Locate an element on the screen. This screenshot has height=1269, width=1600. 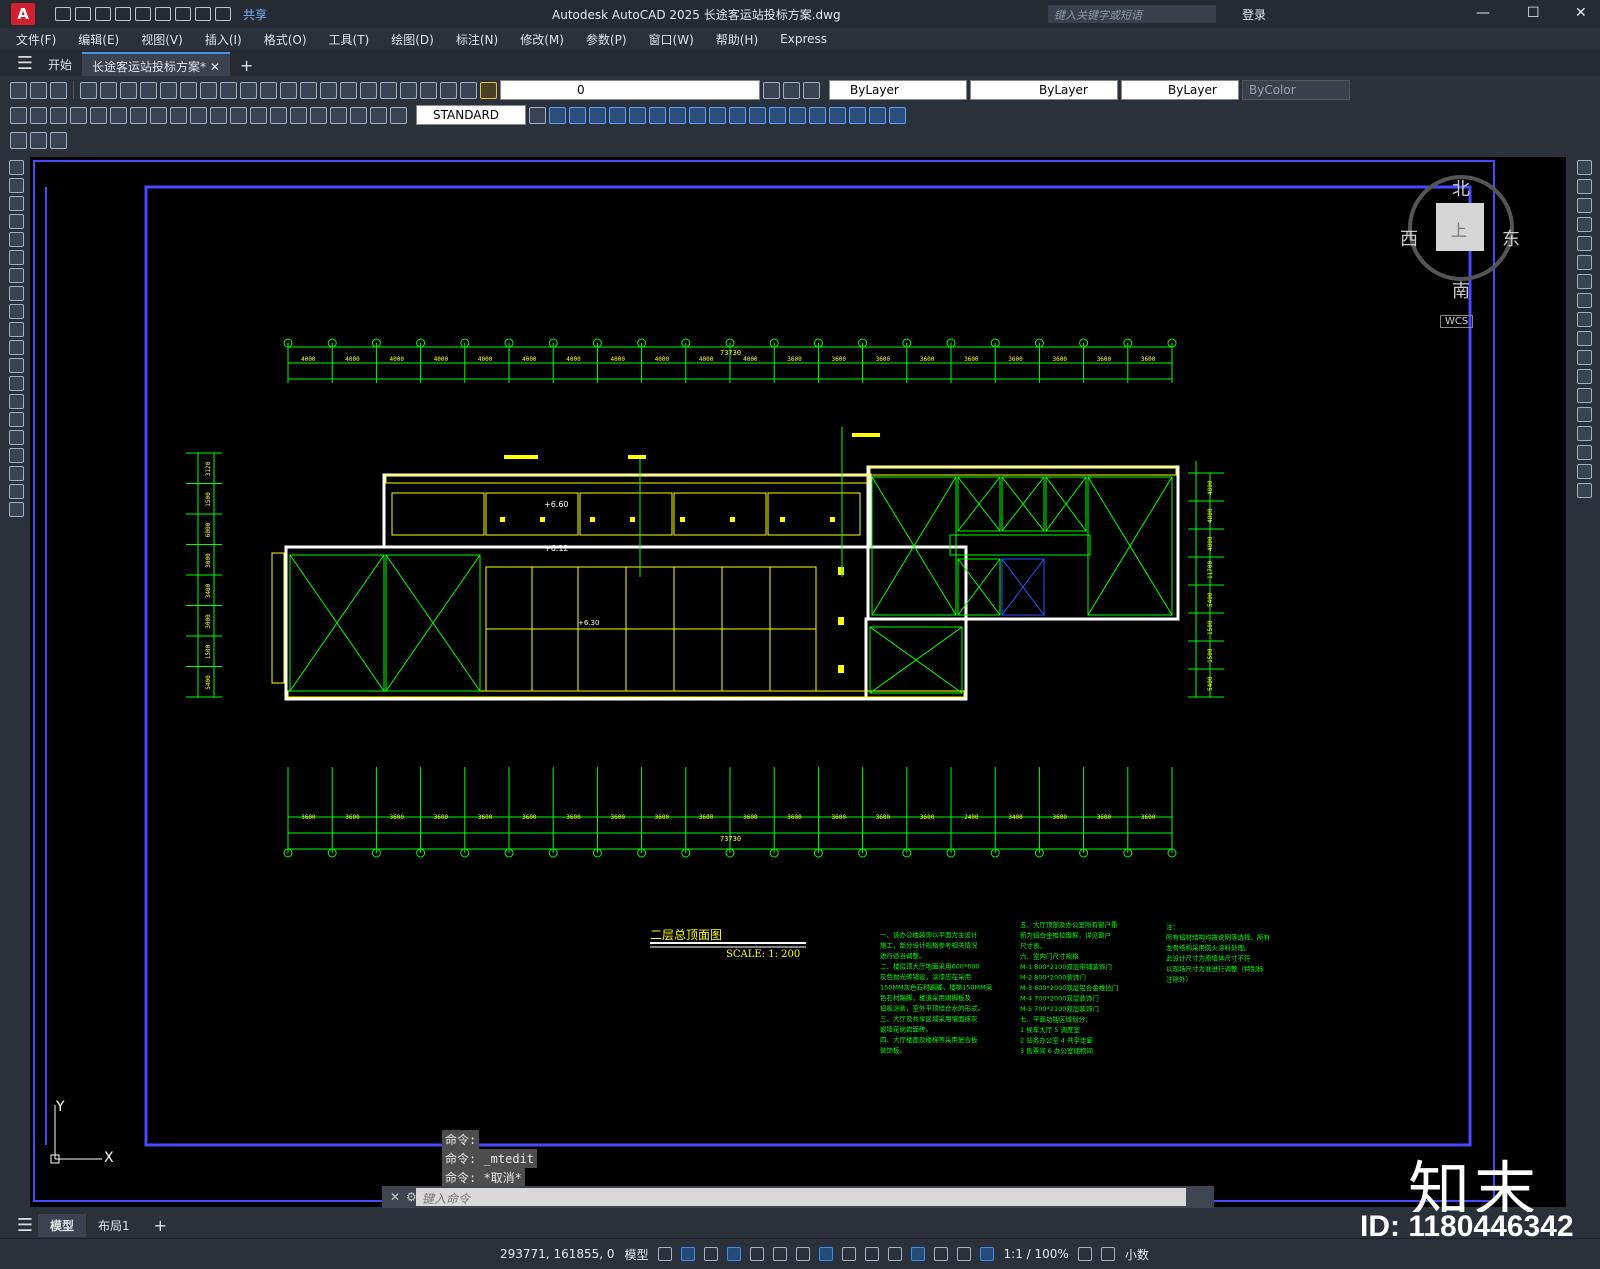
layer-tools-icon is located at coordinates (58, 140).